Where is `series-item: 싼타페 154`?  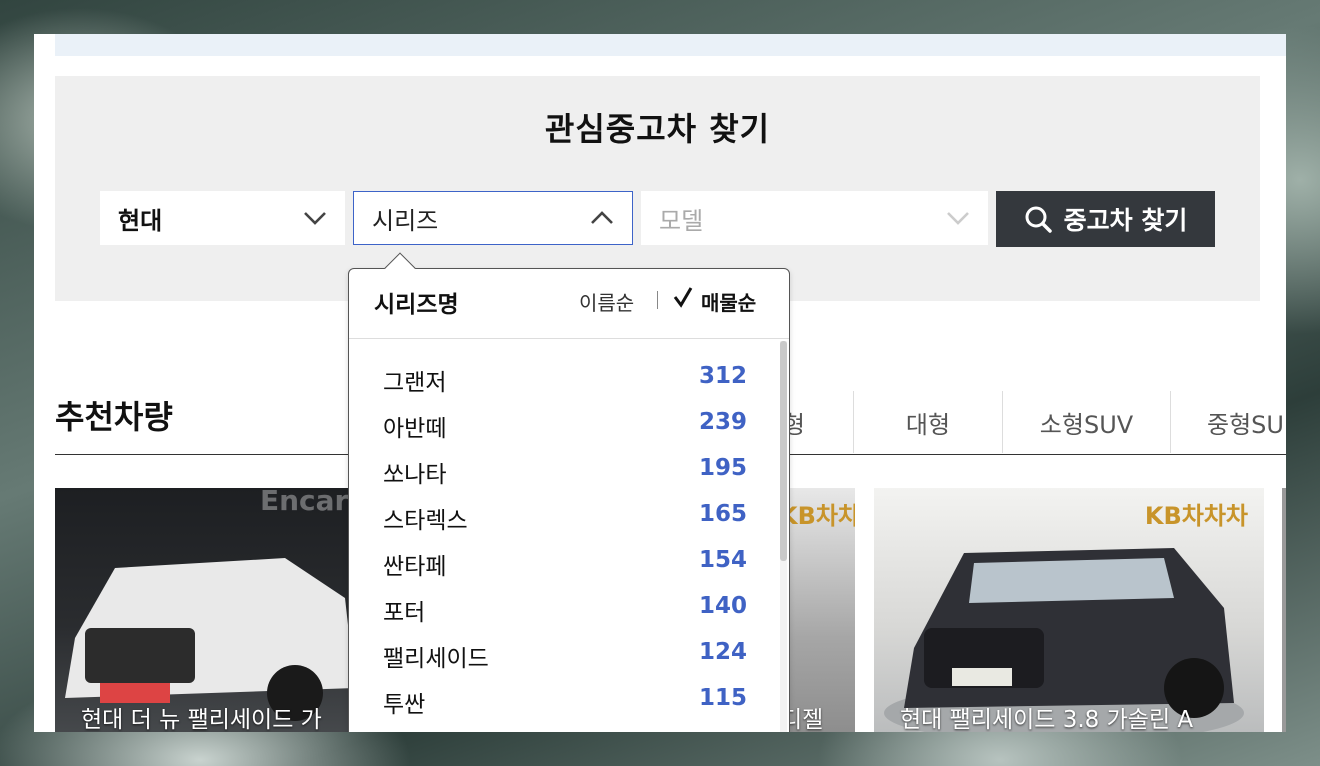
series-item: 싼타페 154 is located at coordinates (564, 563).